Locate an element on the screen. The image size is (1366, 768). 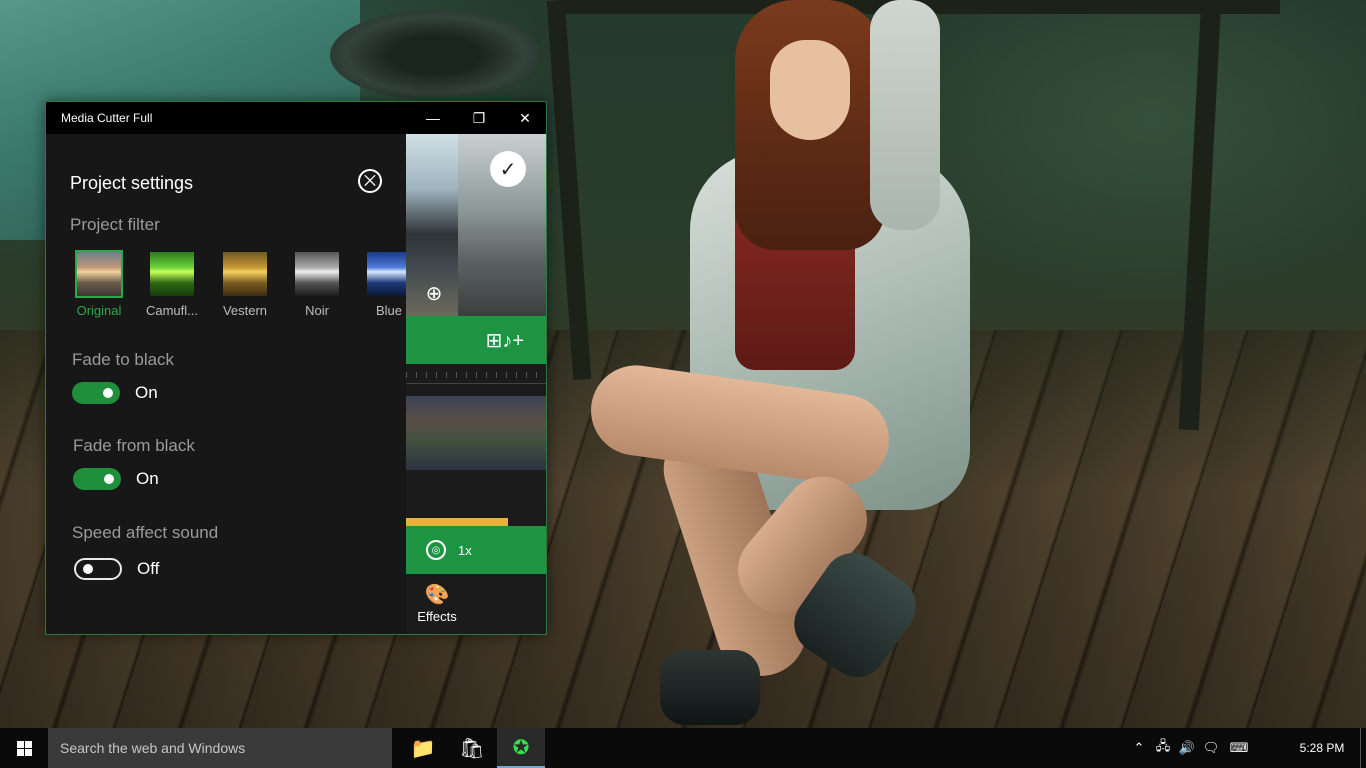
filter-vestern: Vestern is located at coordinates (245, 284).